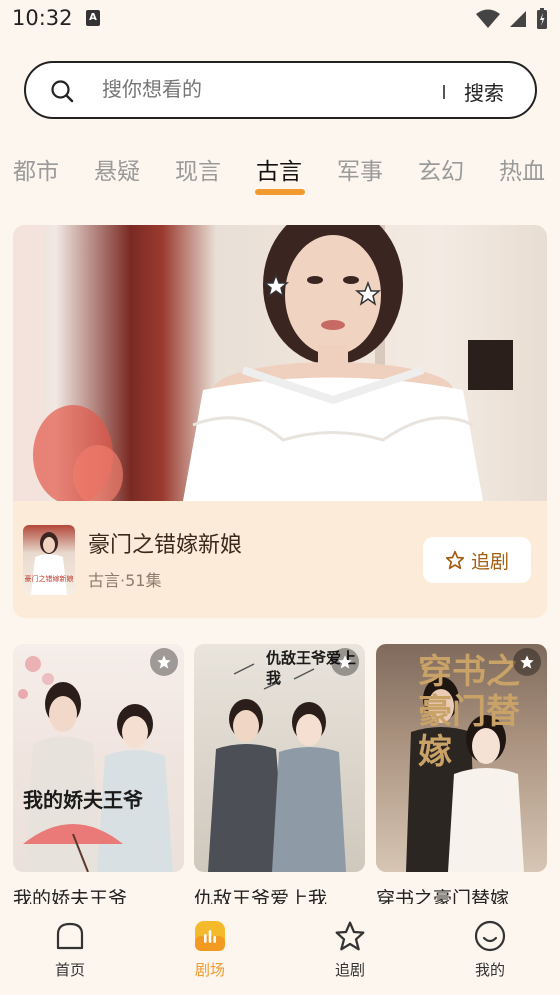  Describe the element at coordinates (484, 91) in the screenshot. I see `search-button: 搜索` at that location.